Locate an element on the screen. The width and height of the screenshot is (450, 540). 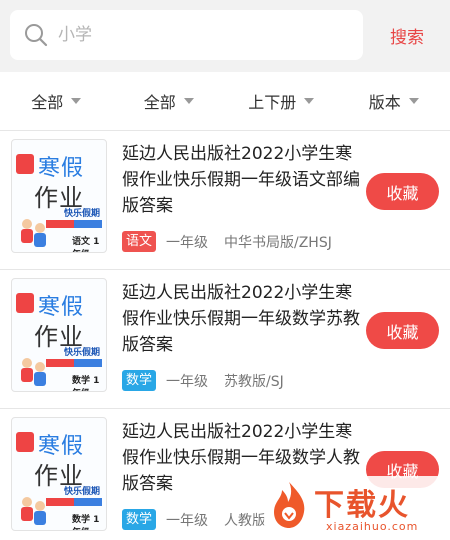
search-box is located at coordinates (186, 35).